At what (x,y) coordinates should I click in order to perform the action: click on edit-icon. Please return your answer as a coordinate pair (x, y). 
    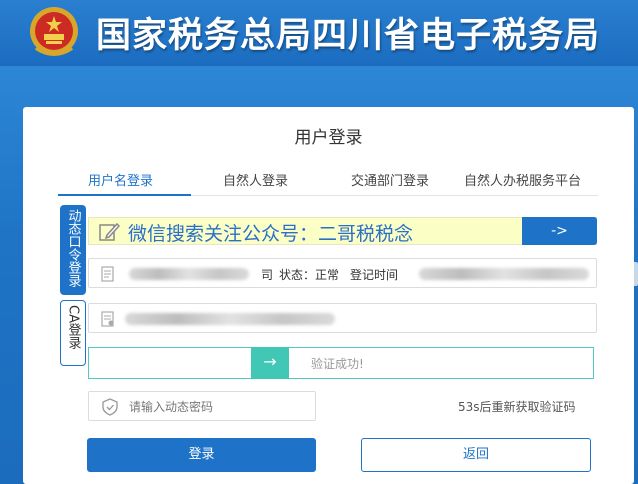
    Looking at the image, I should click on (109, 231).